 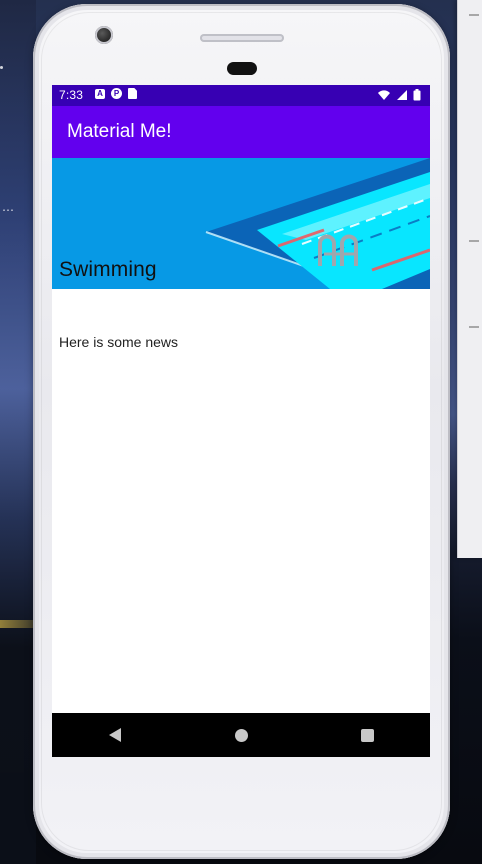 I want to click on home-icon, so click(x=241, y=735).